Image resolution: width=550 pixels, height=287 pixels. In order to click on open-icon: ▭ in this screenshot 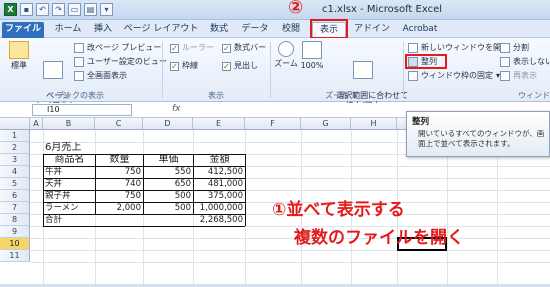, I will do `click(74, 9)`.